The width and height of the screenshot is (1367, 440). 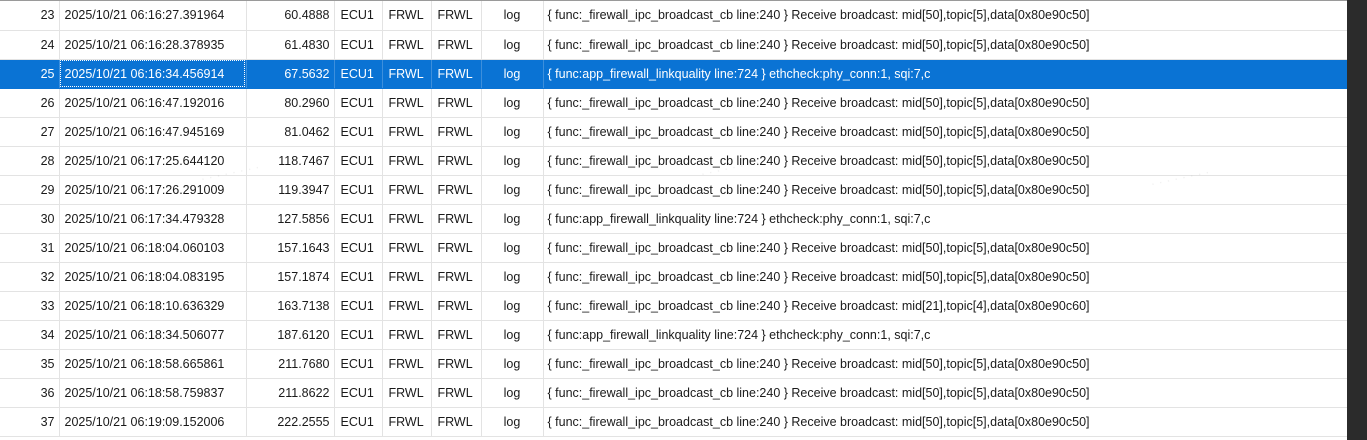 I want to click on timestamp-cell: 163.7138, so click(x=290, y=306).